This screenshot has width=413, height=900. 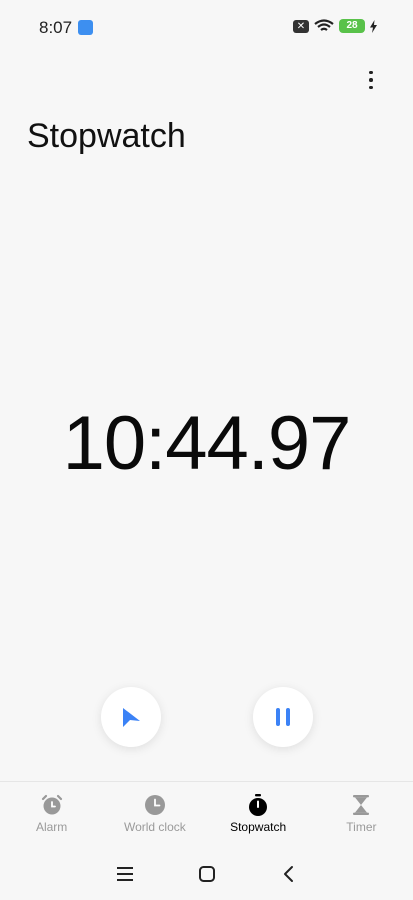 I want to click on tab-stopwatch: Stopwatch, so click(x=258, y=811).